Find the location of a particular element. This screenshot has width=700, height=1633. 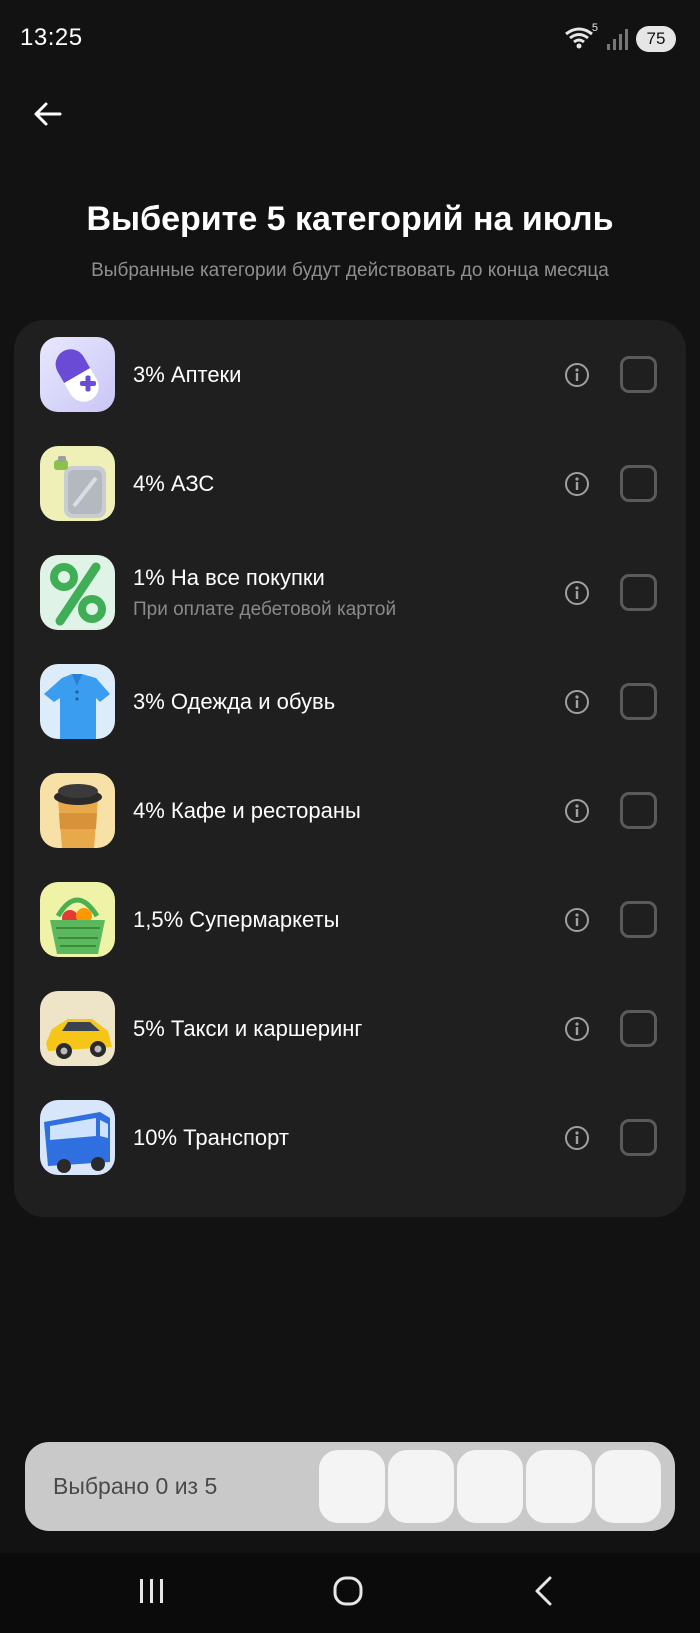

category-row-gas-station: 4% АЗС is located at coordinates (350, 483).